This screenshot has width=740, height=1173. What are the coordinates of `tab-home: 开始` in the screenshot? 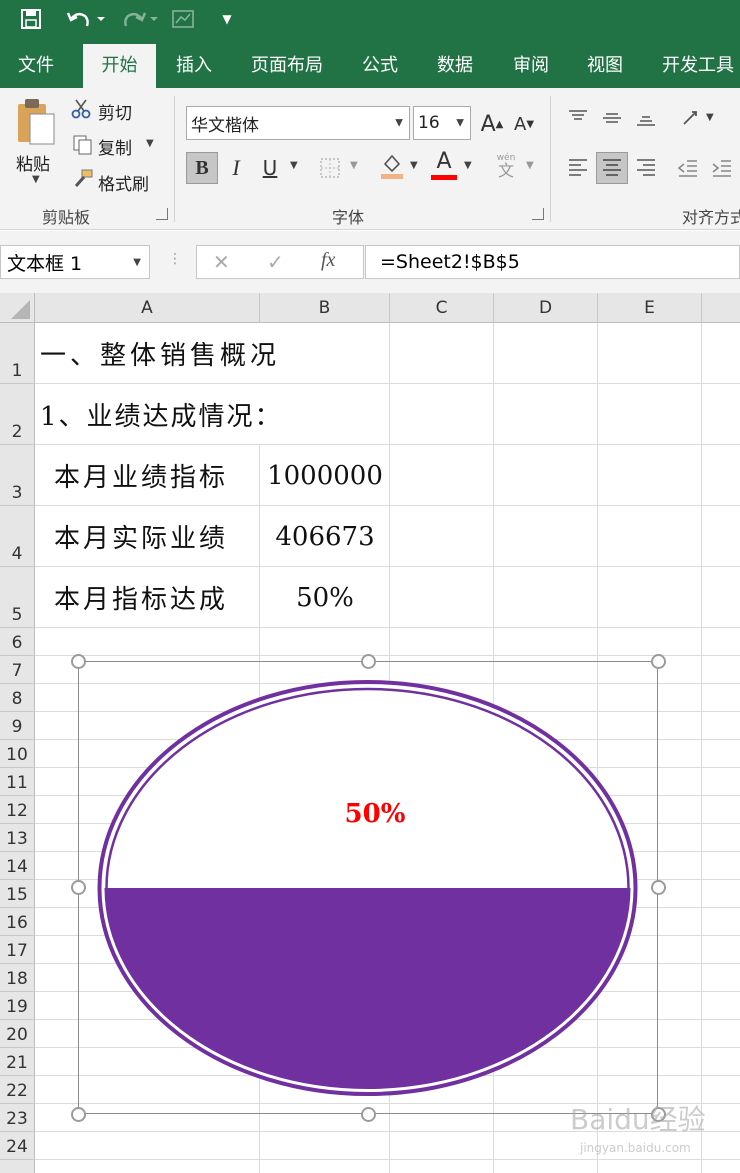 It's located at (119, 66).